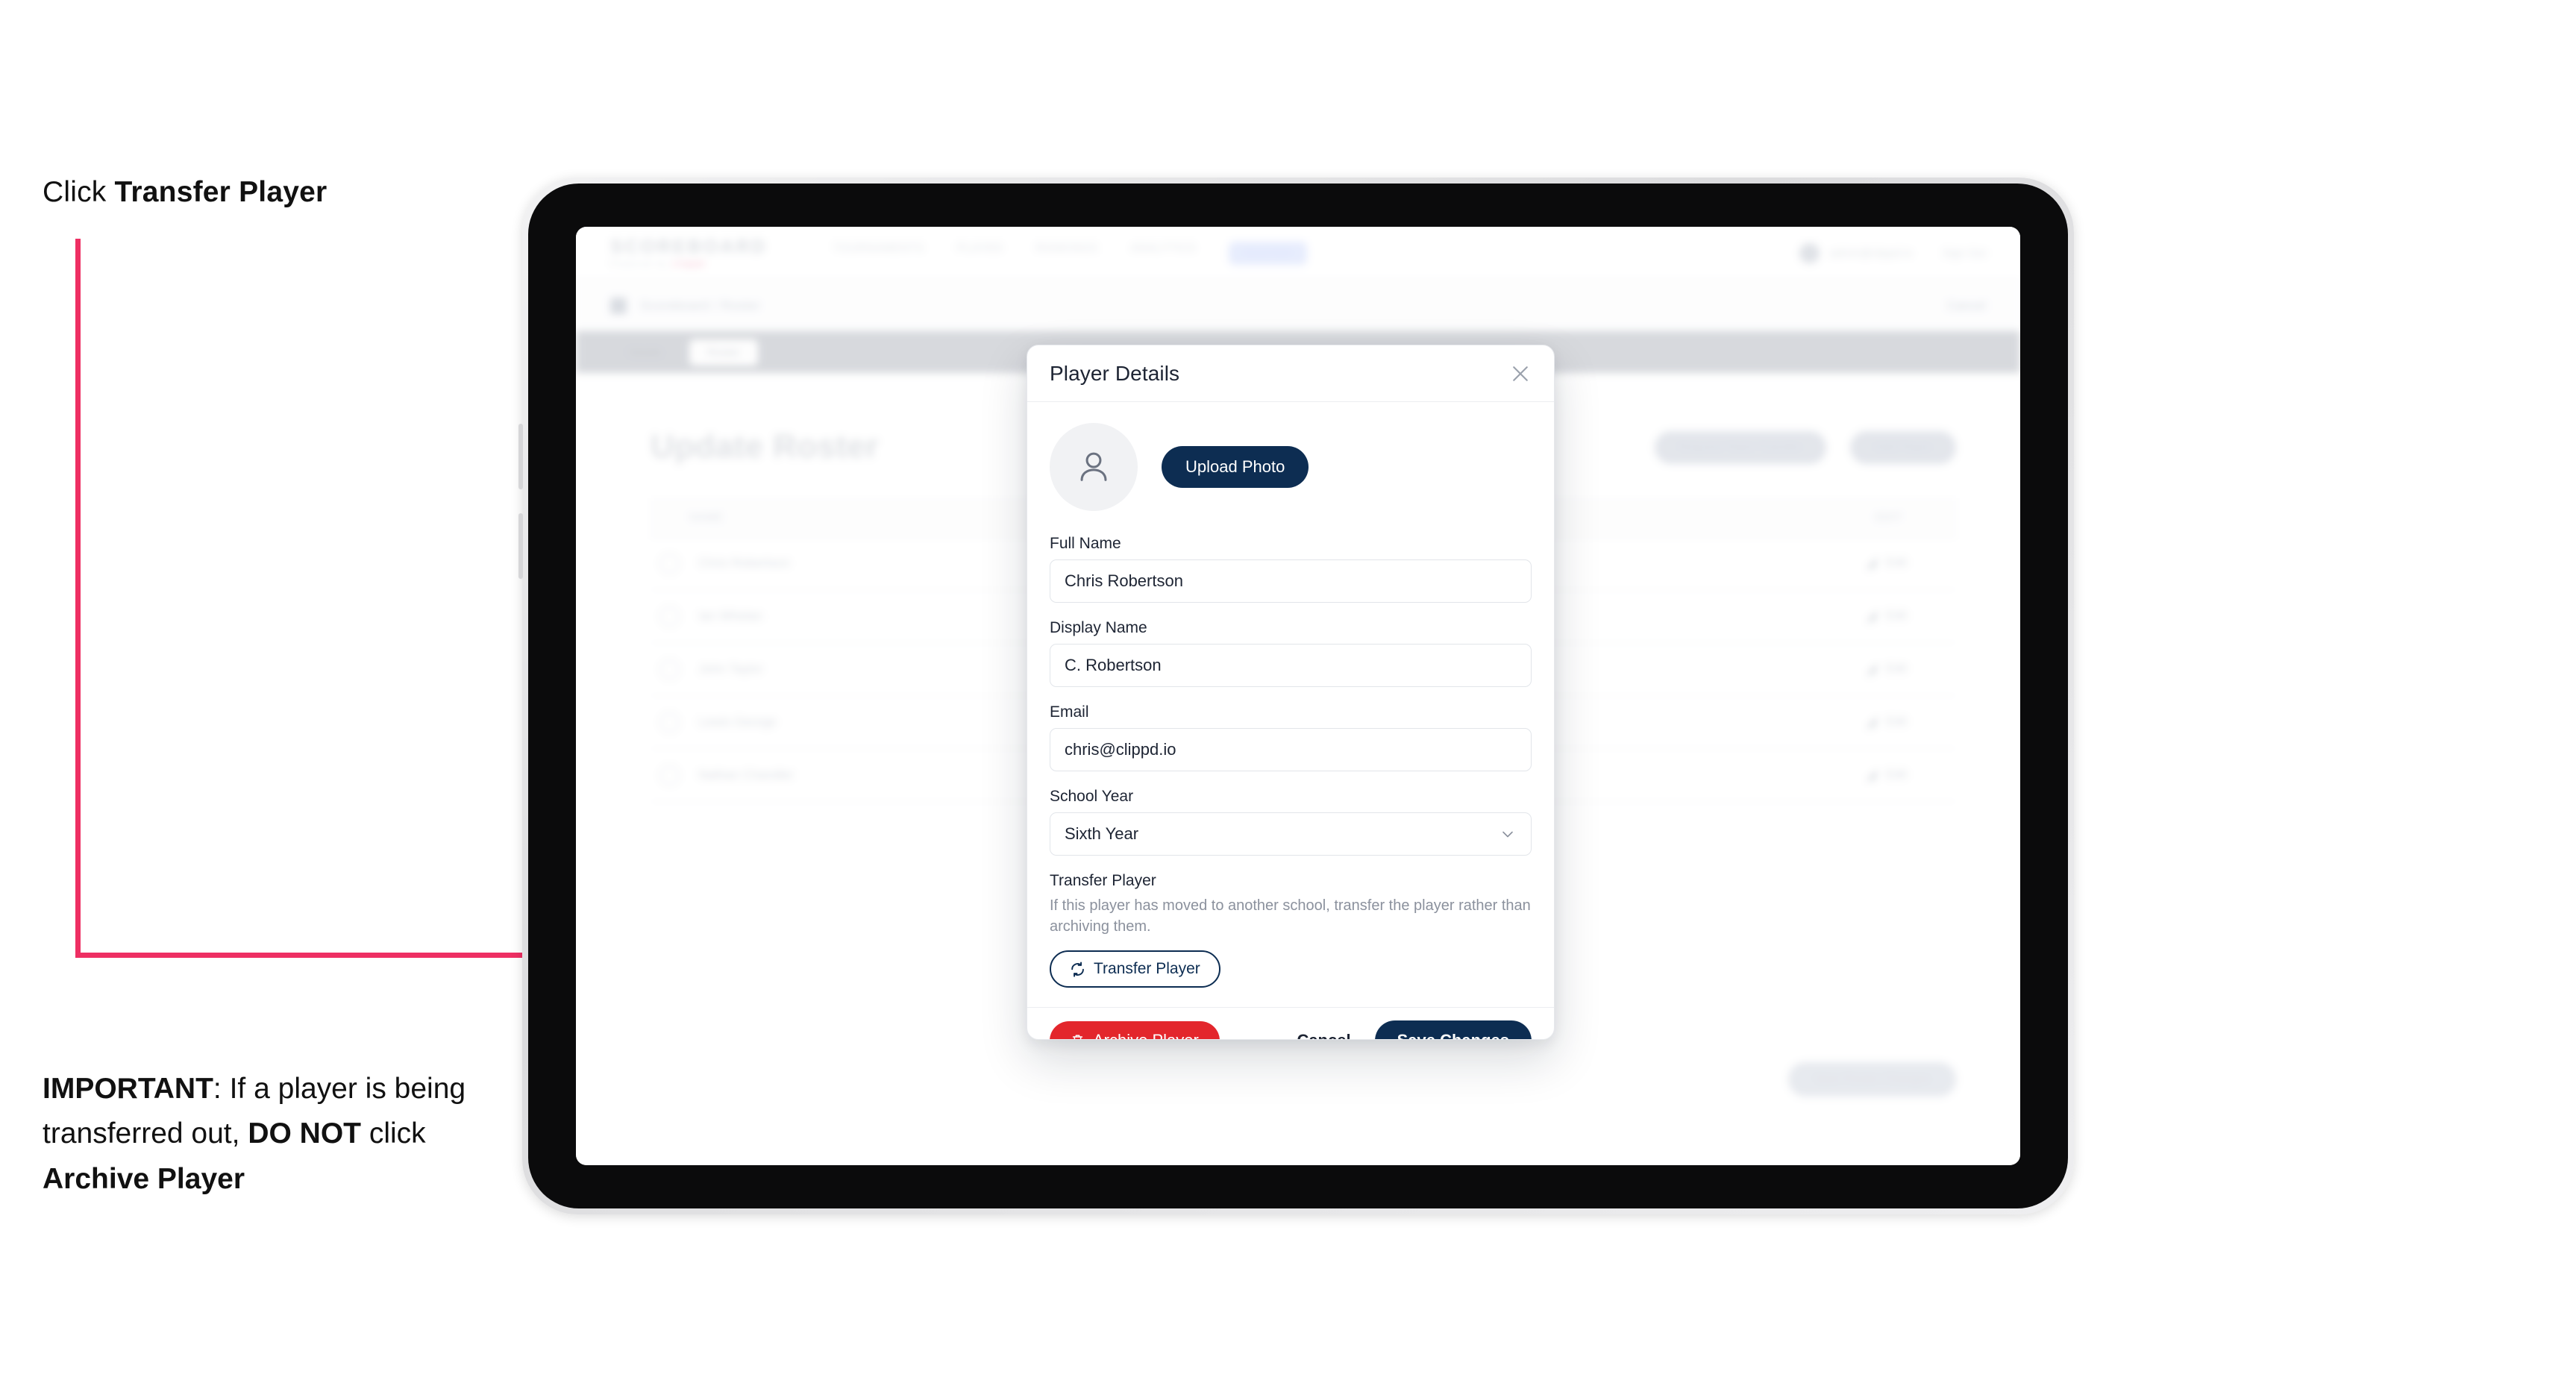  Describe the element at coordinates (1520, 374) in the screenshot. I see `close-icon` at that location.